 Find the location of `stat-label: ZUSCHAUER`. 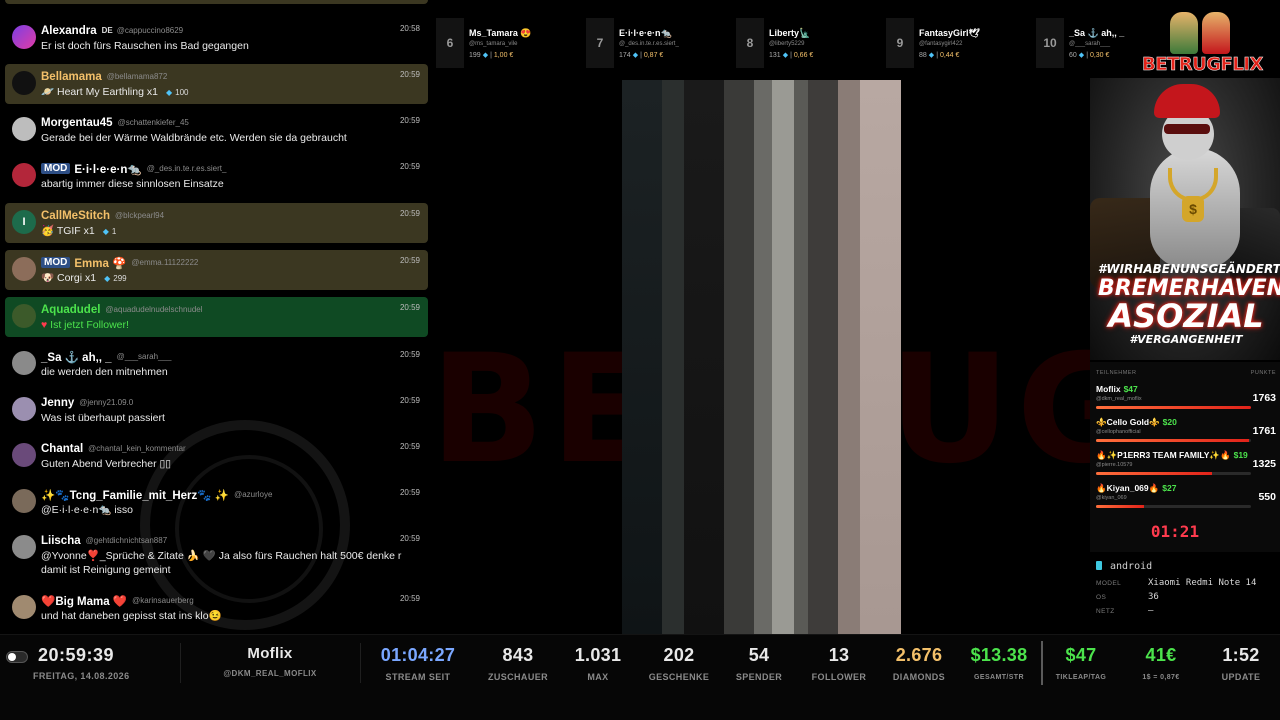

stat-label: ZUSCHAUER is located at coordinates (518, 677).